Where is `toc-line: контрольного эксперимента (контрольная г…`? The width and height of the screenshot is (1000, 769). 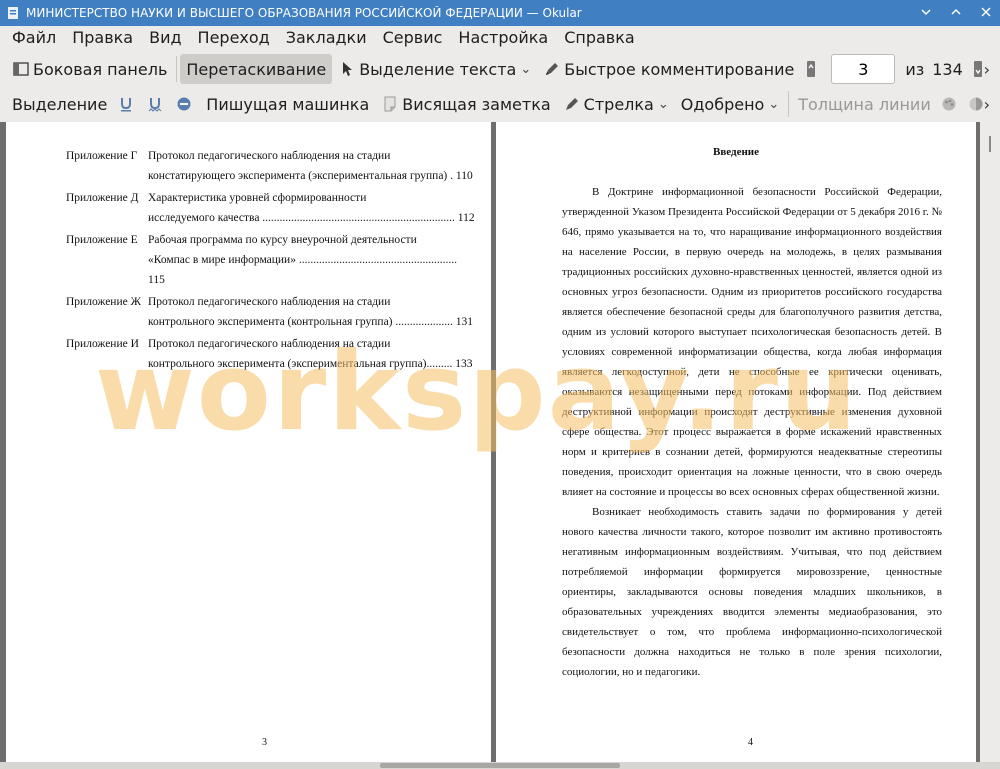 toc-line: контрольного эксперимента (контрольная г… is located at coordinates (311, 322).